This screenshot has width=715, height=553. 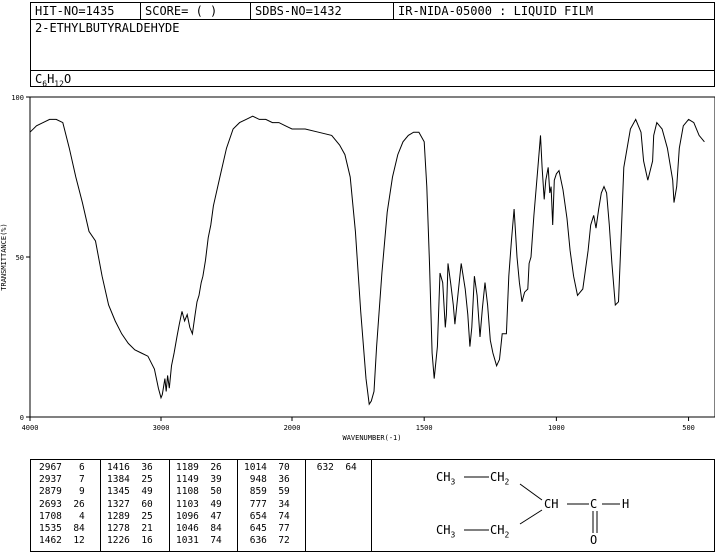 I want to click on peak-row: 1289 25, so click(x=130, y=517).